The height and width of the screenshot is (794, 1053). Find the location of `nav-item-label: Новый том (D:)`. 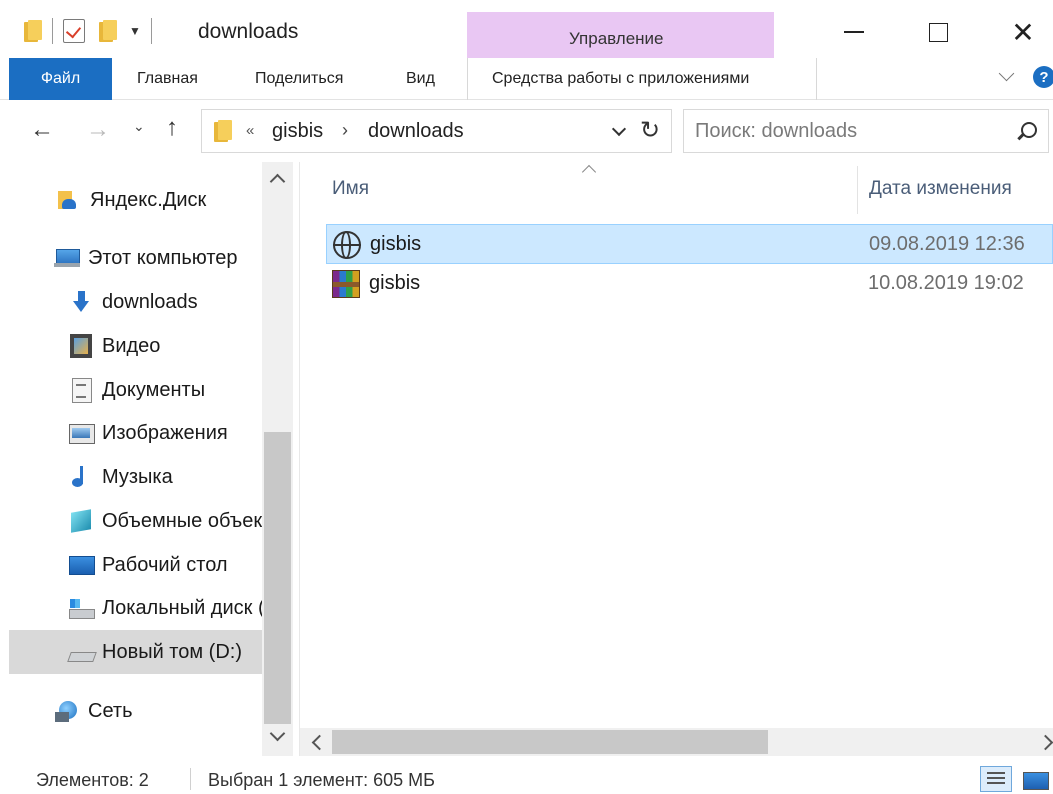

nav-item-label: Новый том (D:) is located at coordinates (172, 651).